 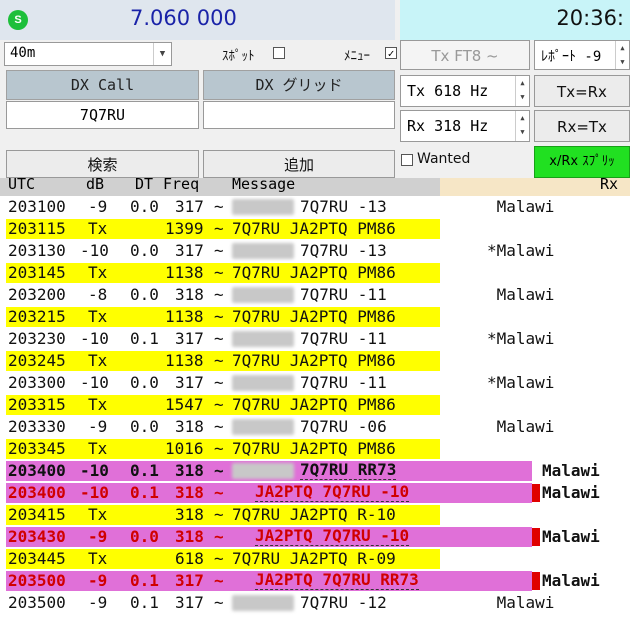 What do you see at coordinates (263, 207) in the screenshot?
I see `cell-blurred-callsign: JE1POK` at bounding box center [263, 207].